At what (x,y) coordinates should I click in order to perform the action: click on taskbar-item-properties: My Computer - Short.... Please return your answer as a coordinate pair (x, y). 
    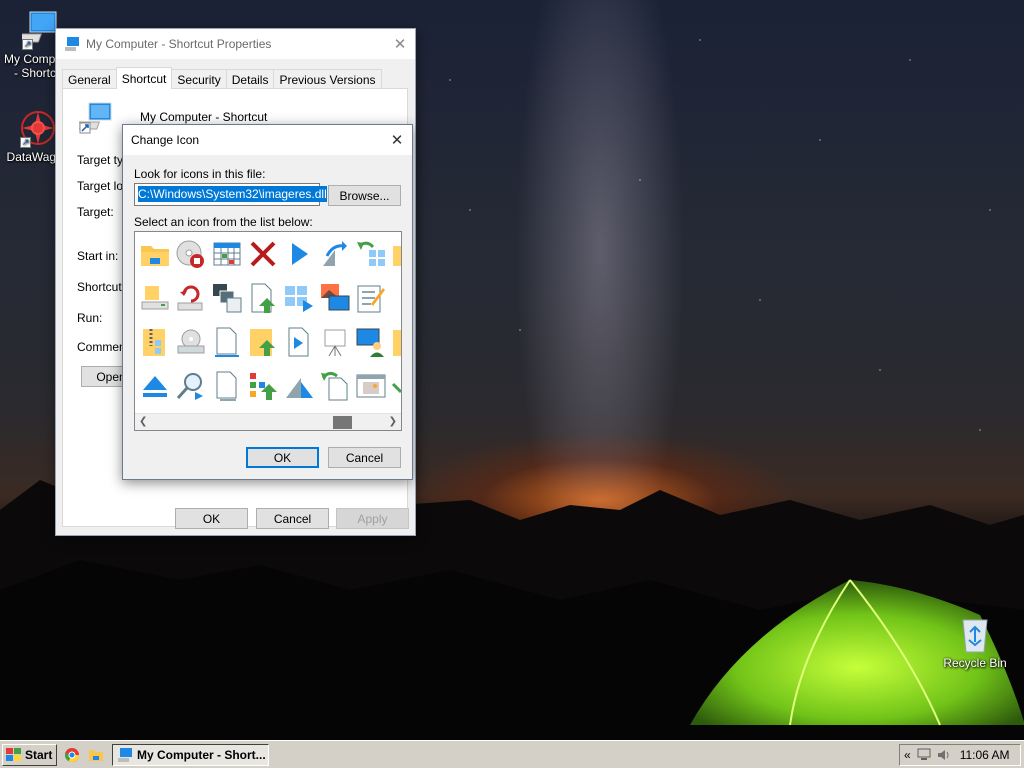
    Looking at the image, I should click on (190, 755).